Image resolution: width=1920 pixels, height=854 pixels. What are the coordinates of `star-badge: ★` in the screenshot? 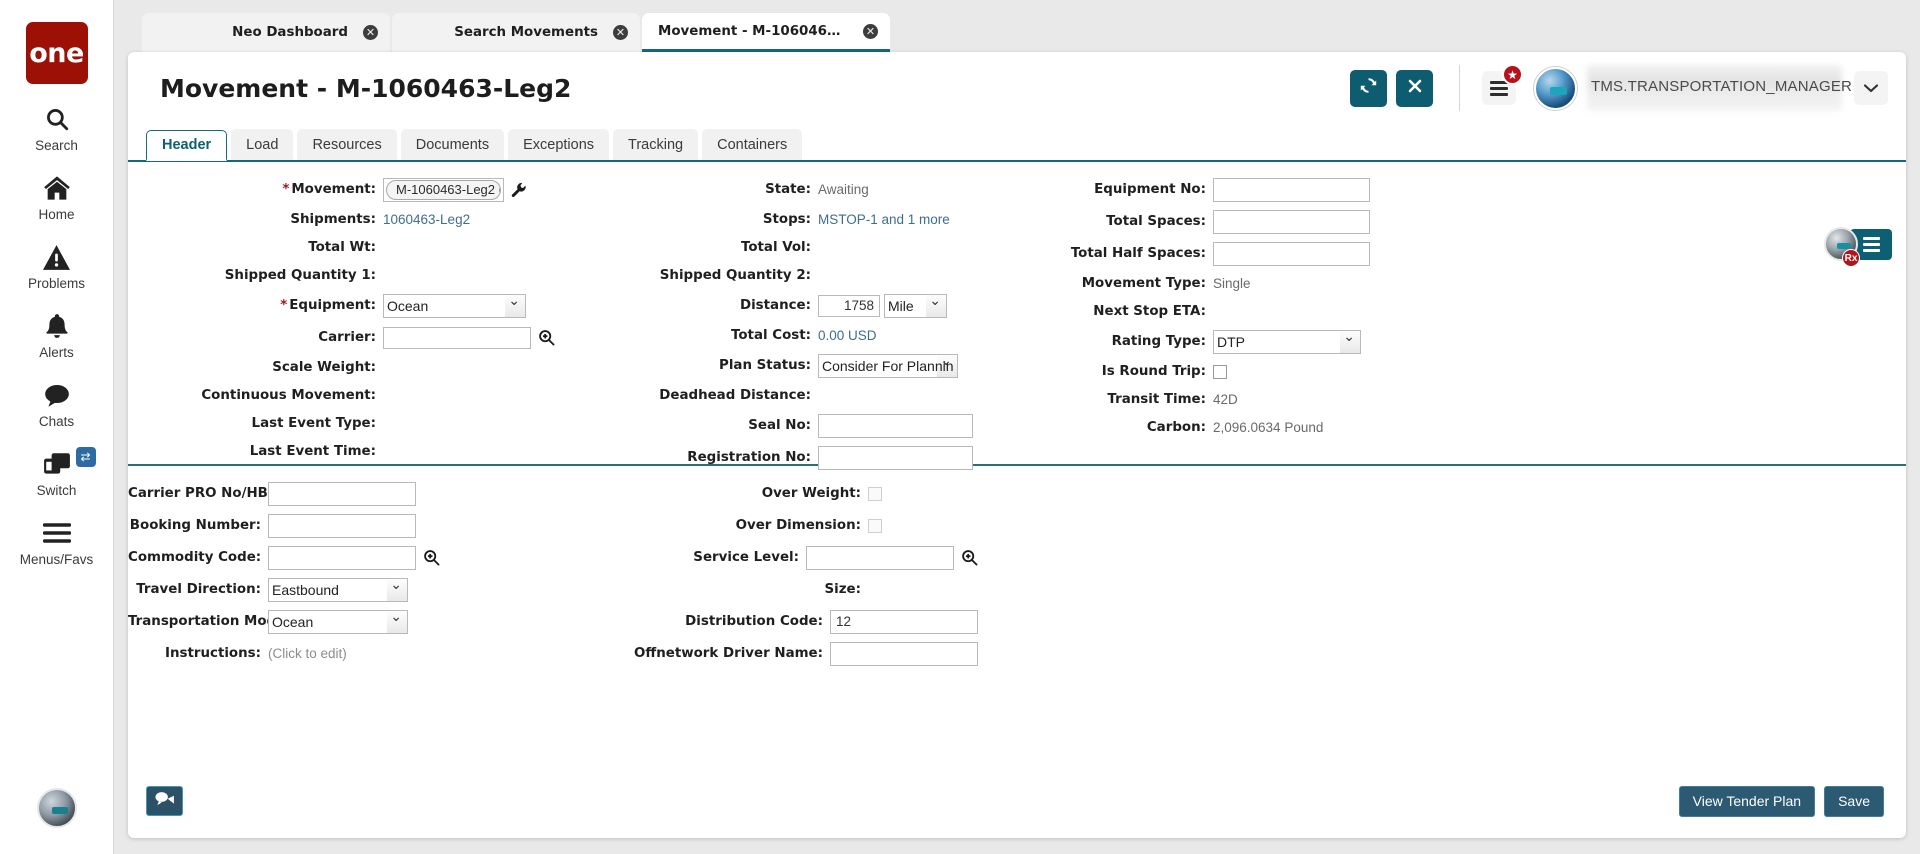 It's located at (1512, 74).